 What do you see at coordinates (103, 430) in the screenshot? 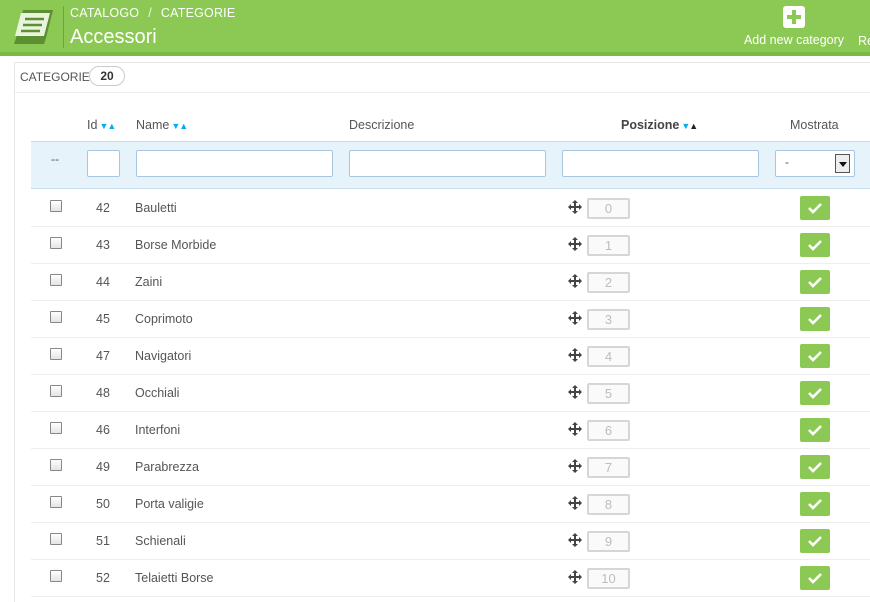
I see `row-id: 46` at bounding box center [103, 430].